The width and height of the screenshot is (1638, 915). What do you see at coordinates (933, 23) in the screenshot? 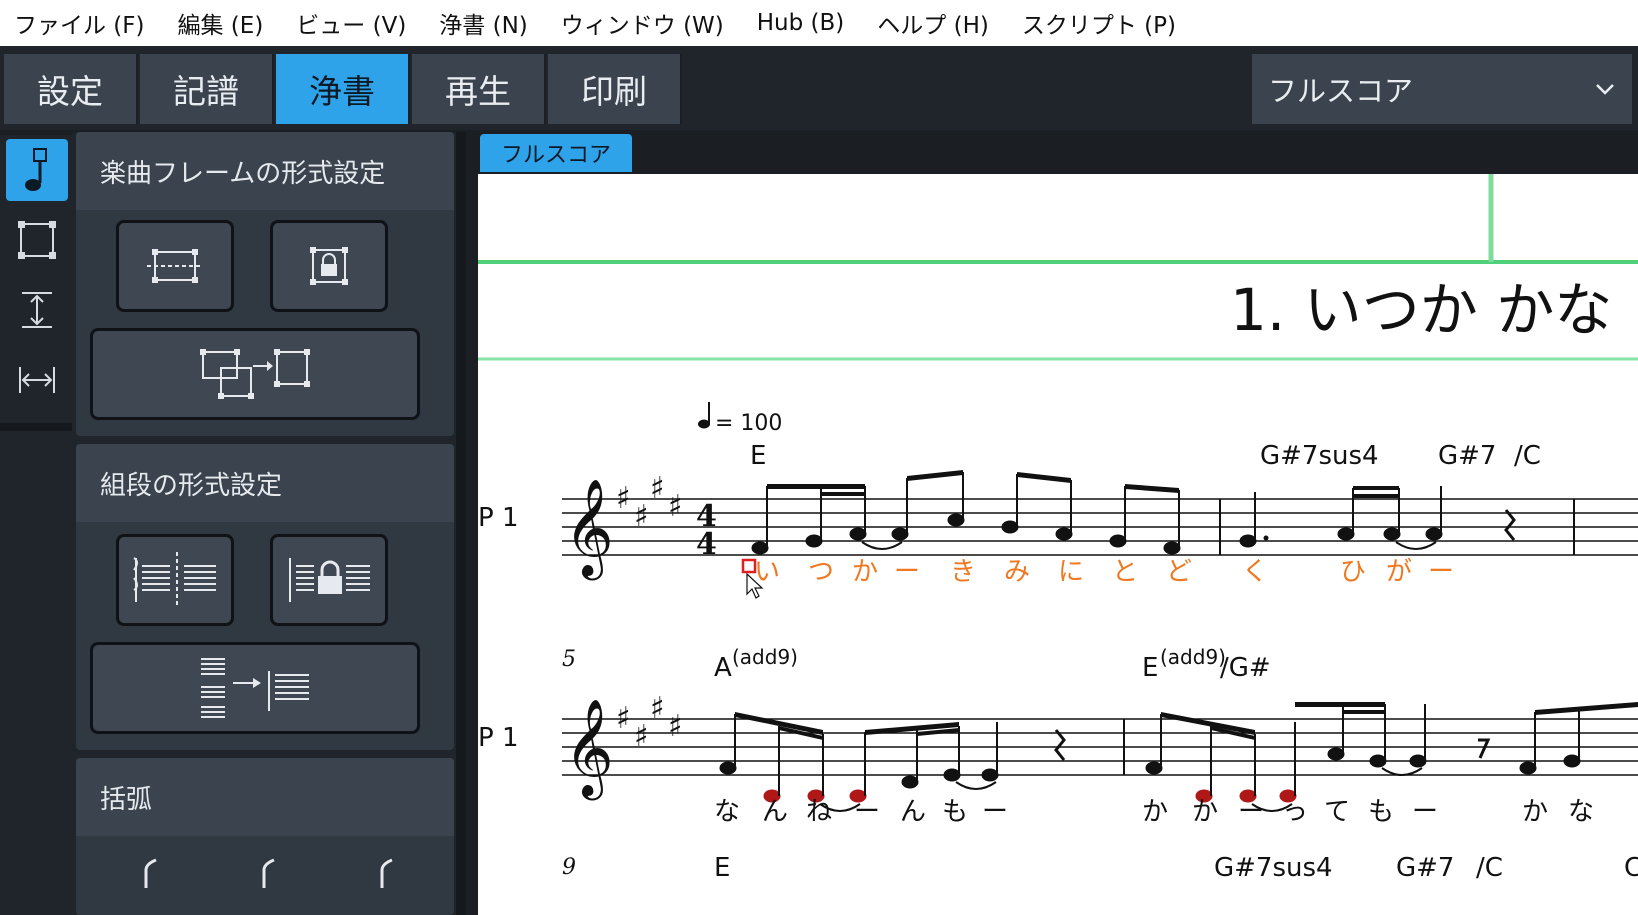
I see `menu-help: ヘルプ (H)` at bounding box center [933, 23].